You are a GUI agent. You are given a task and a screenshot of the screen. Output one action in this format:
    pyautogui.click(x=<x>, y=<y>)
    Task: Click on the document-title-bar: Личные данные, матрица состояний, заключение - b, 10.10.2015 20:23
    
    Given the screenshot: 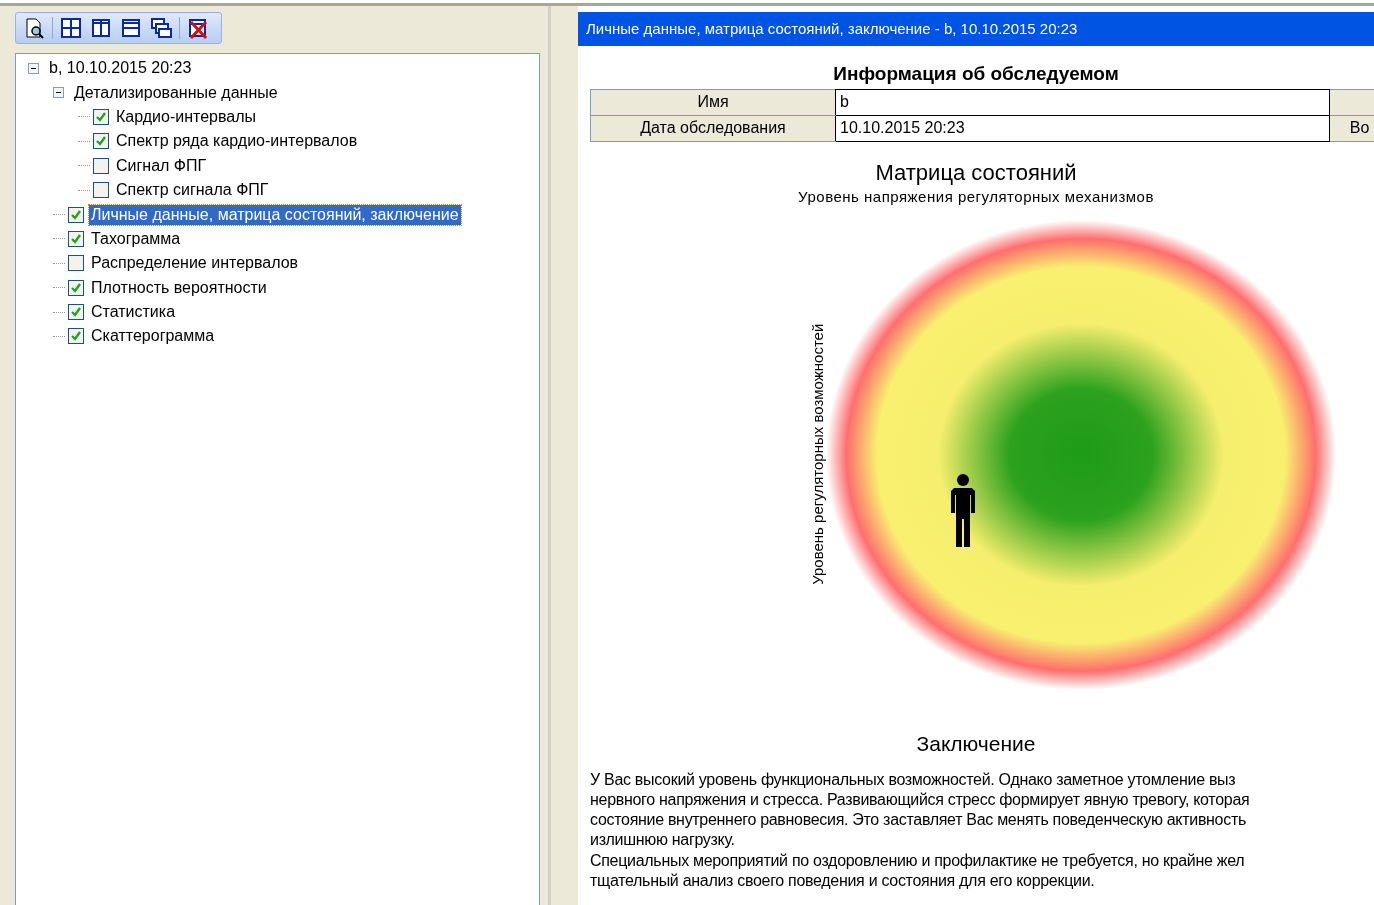 What is the action you would take?
    pyautogui.click(x=976, y=29)
    